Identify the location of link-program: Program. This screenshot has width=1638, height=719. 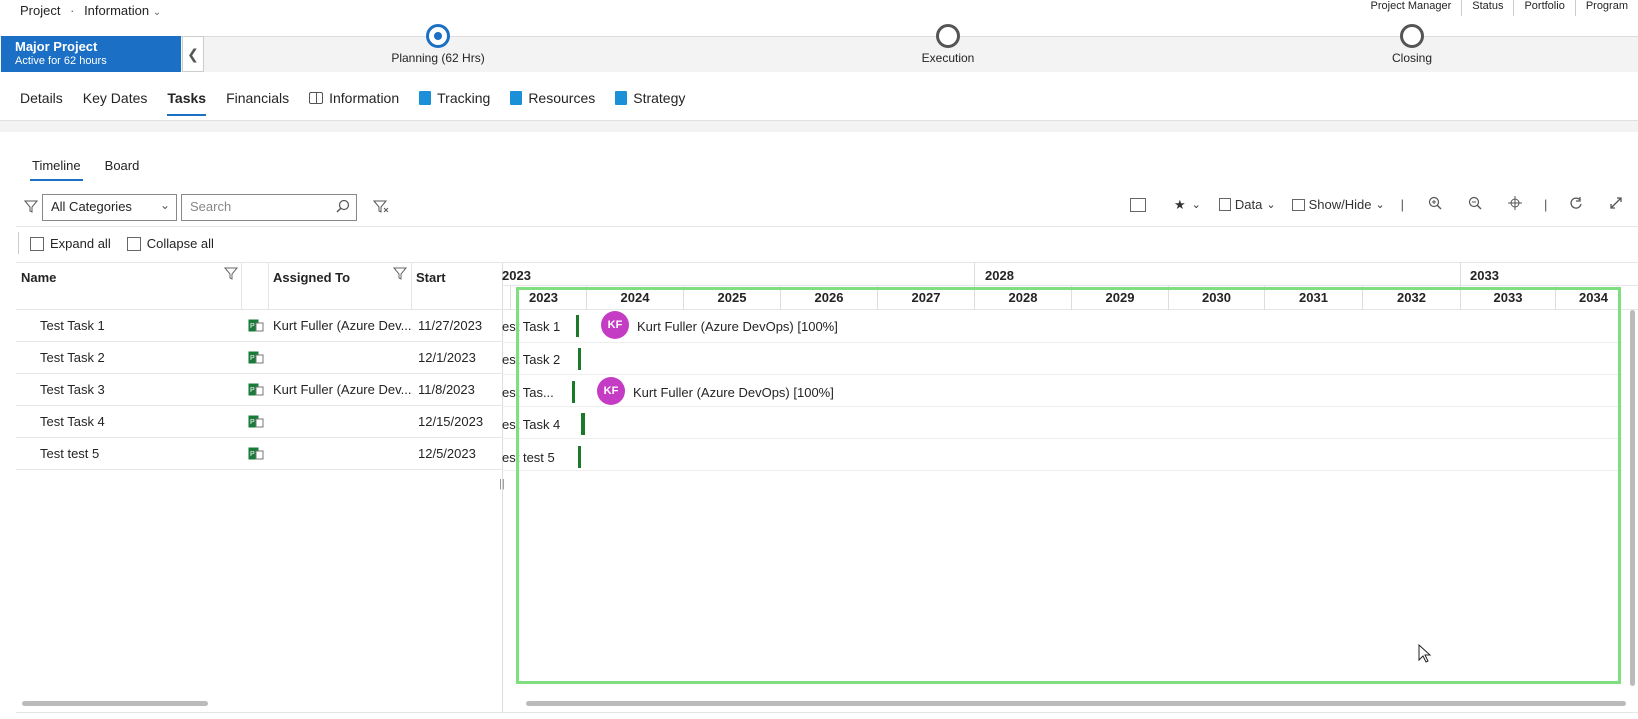
(1606, 8).